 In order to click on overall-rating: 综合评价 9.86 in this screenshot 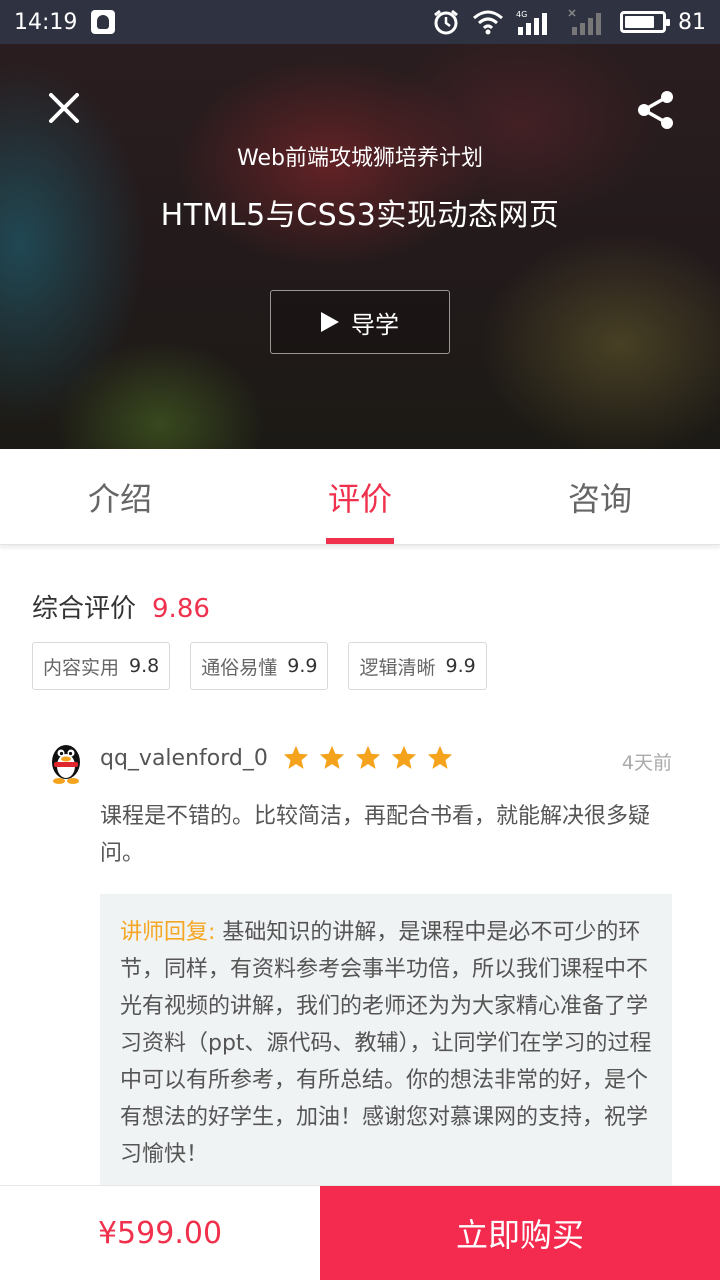, I will do `click(121, 606)`.